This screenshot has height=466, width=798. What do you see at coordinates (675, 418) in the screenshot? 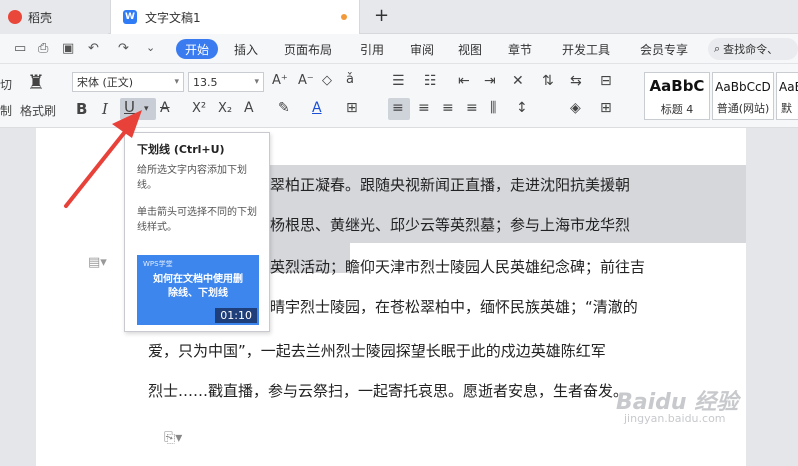
I see `watermark-url: jingyan.baidu.com` at bounding box center [675, 418].